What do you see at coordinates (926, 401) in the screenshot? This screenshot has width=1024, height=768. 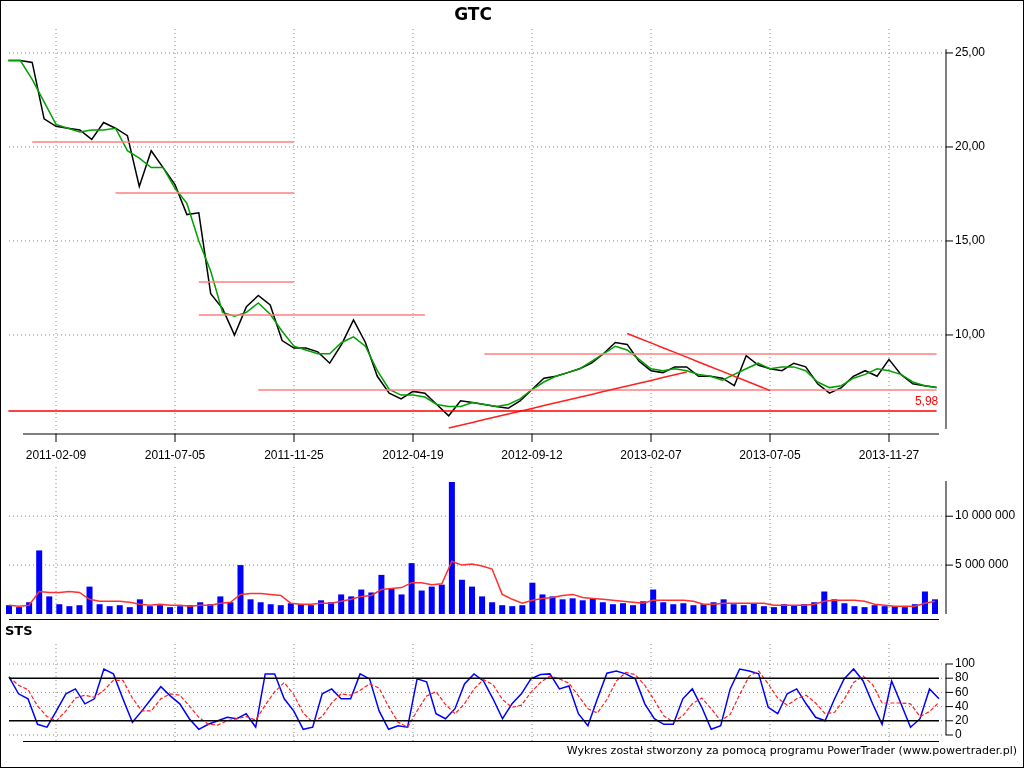 I see `price-label: 5,98` at bounding box center [926, 401].